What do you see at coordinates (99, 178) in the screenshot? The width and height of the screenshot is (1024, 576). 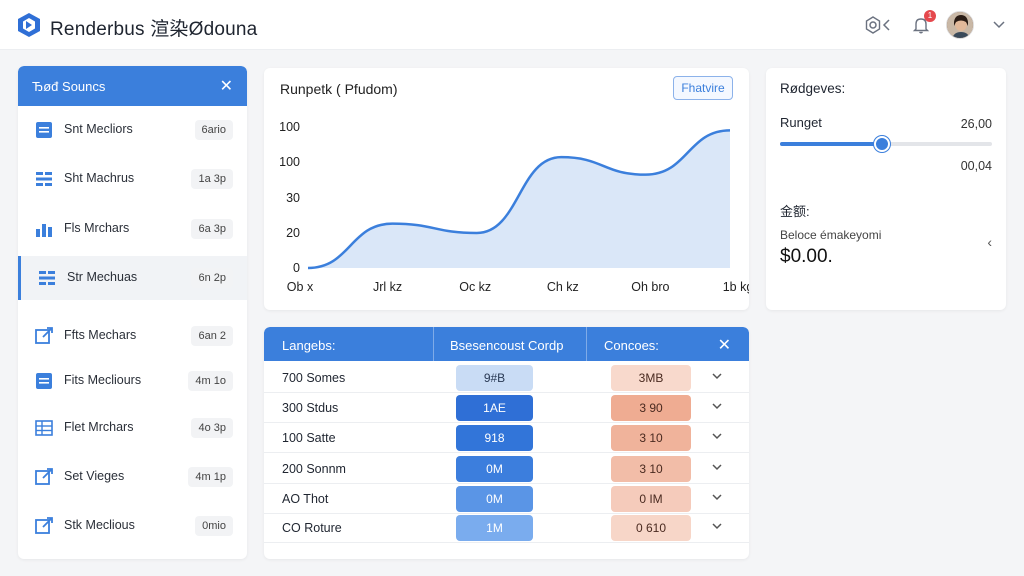 I see `sidebar-item-label: Sht Machrus` at bounding box center [99, 178].